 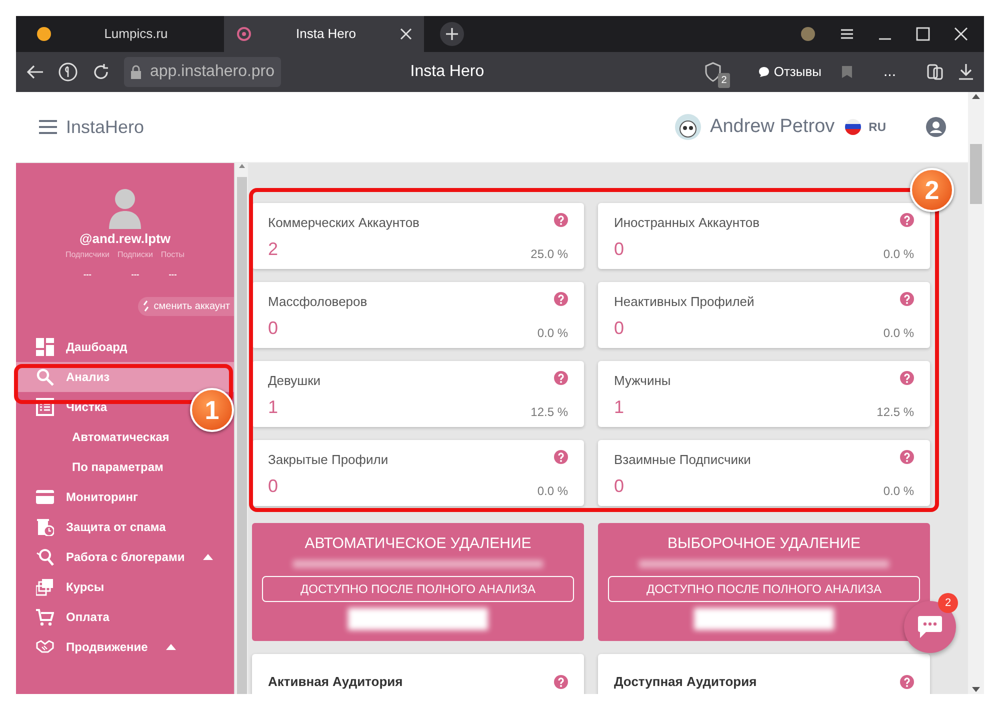 I want to click on collections-icon, so click(x=935, y=72).